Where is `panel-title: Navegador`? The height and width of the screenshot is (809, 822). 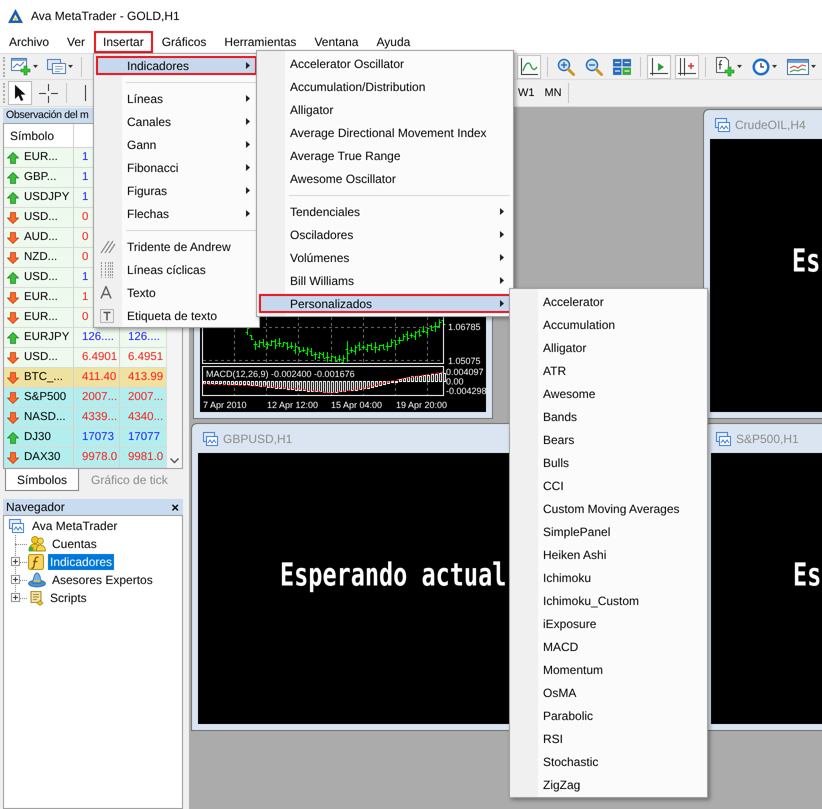
panel-title: Navegador is located at coordinates (35, 507).